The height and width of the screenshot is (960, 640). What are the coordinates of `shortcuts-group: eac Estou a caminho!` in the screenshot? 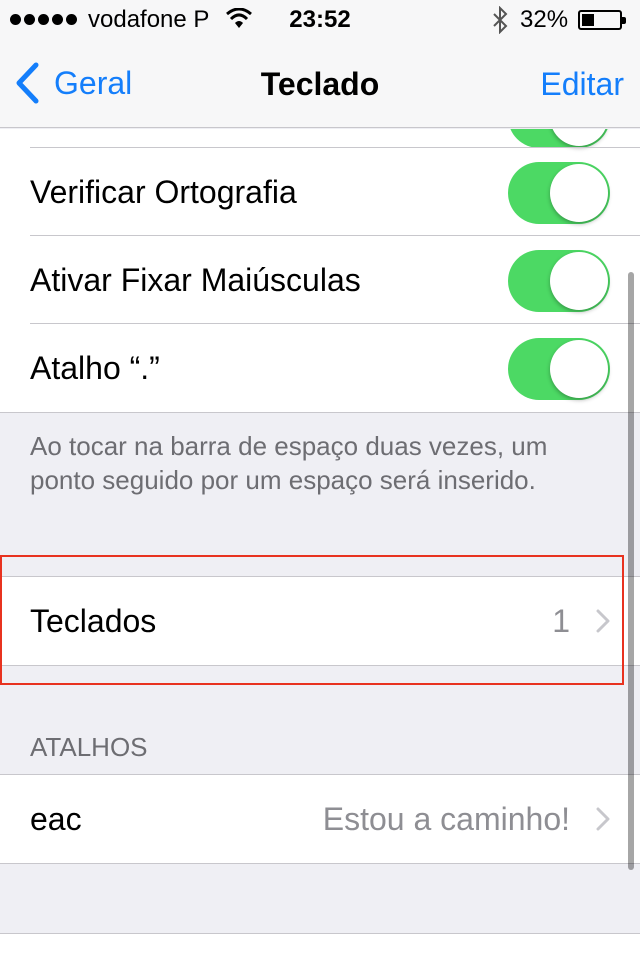 It's located at (320, 819).